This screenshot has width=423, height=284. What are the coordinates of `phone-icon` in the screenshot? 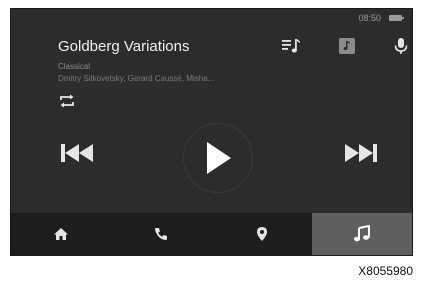 It's located at (161, 234).